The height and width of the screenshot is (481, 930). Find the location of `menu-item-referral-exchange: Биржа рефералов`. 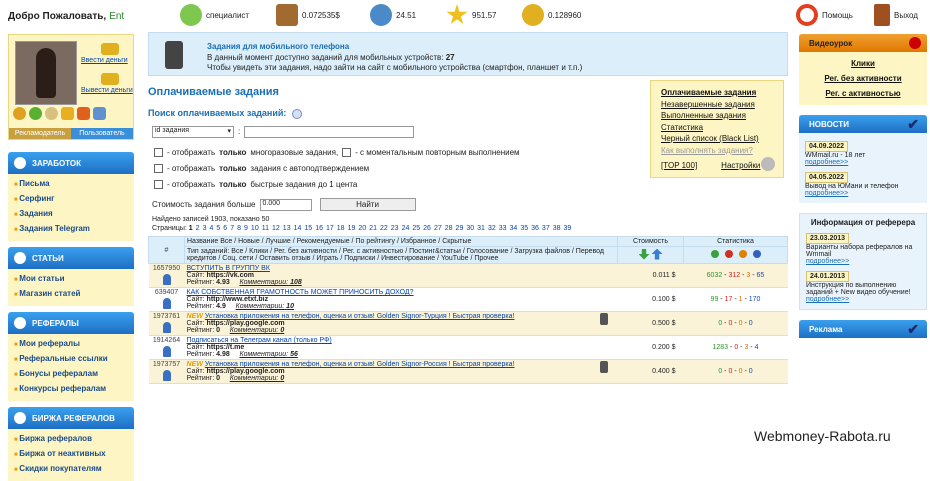

menu-item-referral-exchange: Биржа рефералов is located at coordinates (74, 439).